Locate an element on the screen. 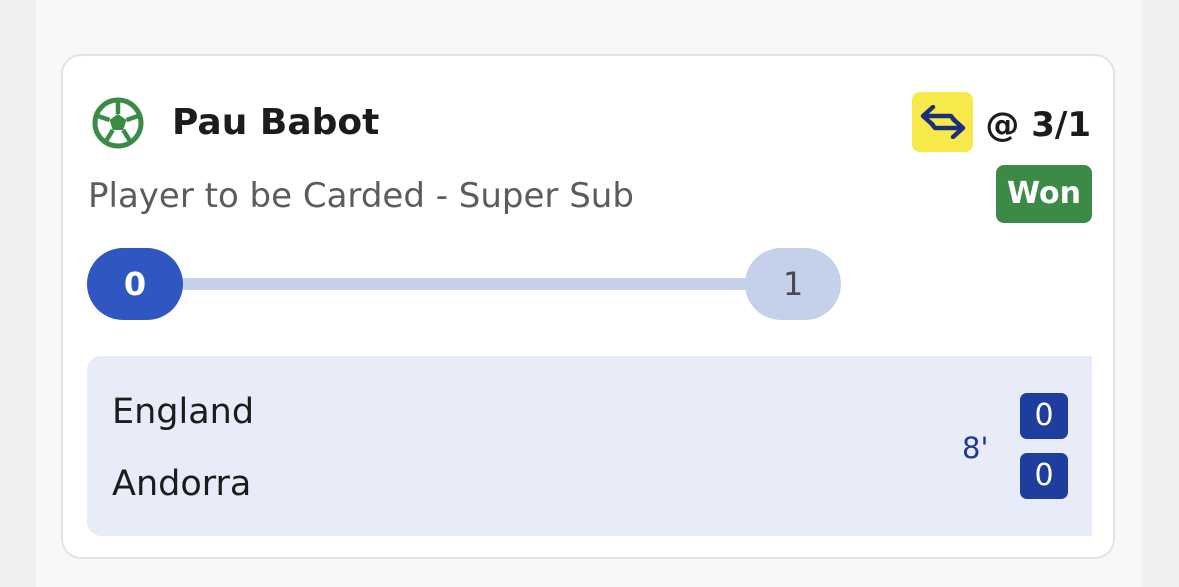  progress-target-value: 1 is located at coordinates (793, 284).